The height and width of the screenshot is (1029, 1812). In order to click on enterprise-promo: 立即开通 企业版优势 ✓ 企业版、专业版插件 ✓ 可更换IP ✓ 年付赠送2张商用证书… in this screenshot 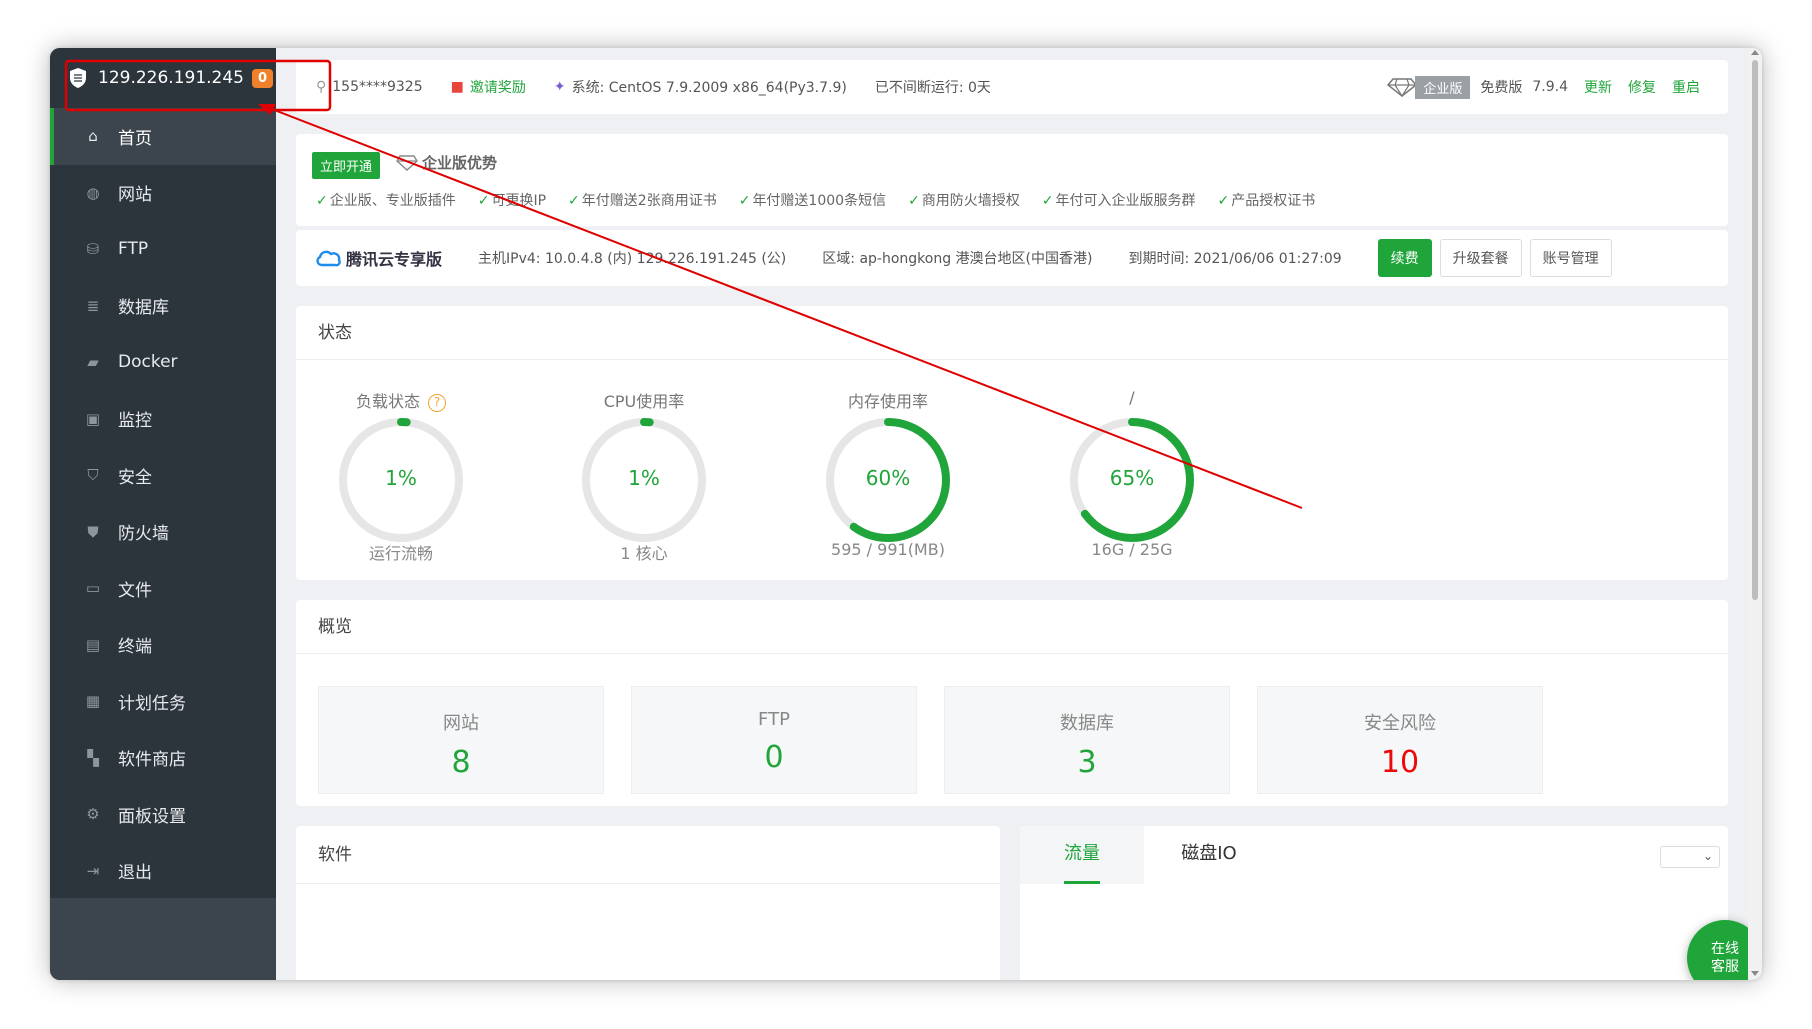, I will do `click(1012, 180)`.